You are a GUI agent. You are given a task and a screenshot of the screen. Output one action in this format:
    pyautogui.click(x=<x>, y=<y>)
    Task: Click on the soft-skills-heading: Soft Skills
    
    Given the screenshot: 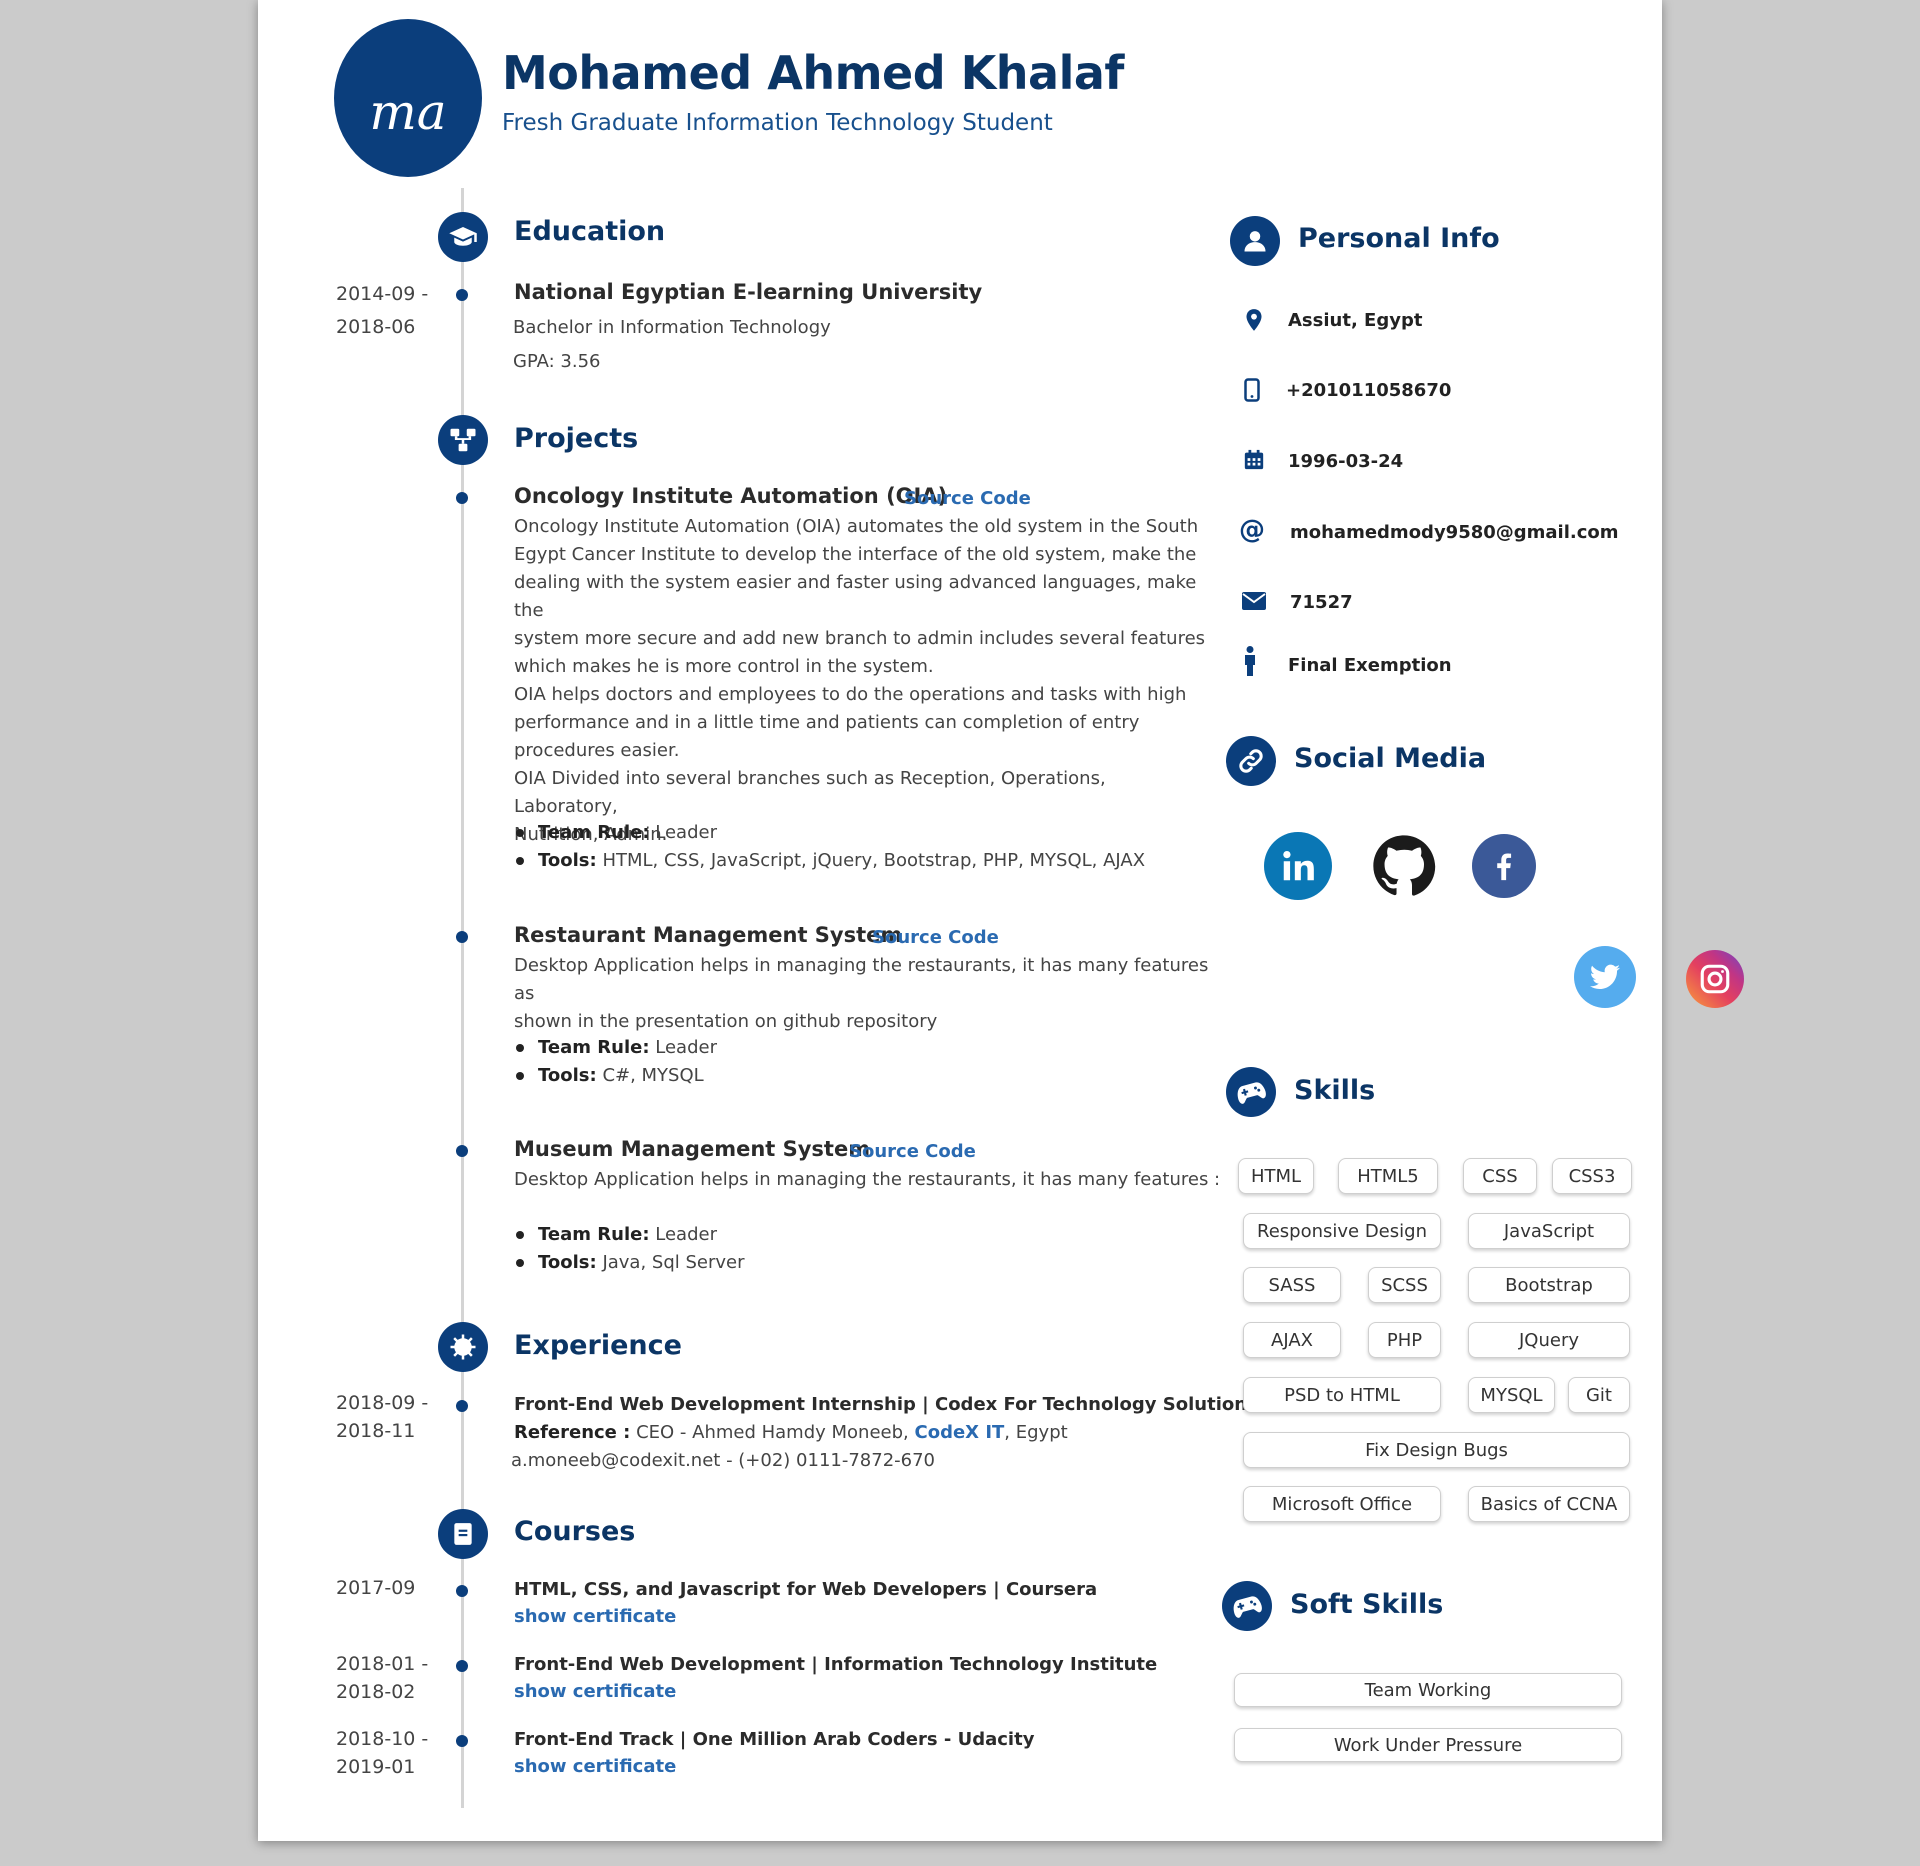 What is the action you would take?
    pyautogui.click(x=1367, y=1604)
    